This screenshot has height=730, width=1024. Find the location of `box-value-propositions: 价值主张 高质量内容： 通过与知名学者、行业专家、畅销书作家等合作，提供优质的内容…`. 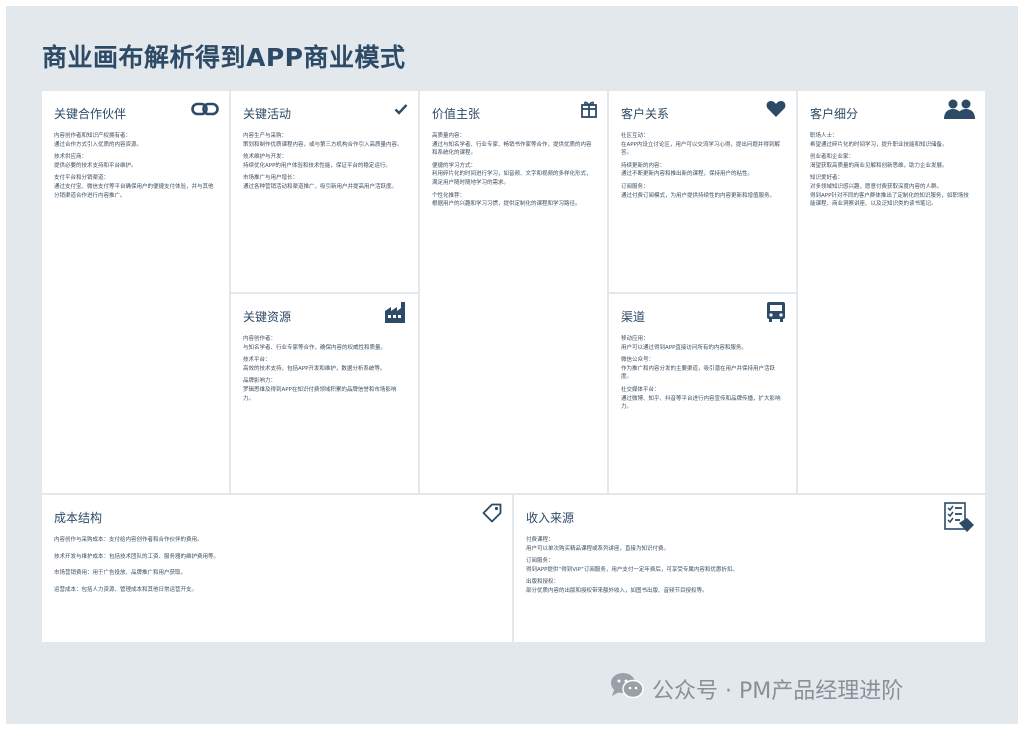

box-value-propositions: 价值主张 高质量内容： 通过与知名学者、行业专家、畅销书作家等合作，提供优质的内容… is located at coordinates (513, 292).